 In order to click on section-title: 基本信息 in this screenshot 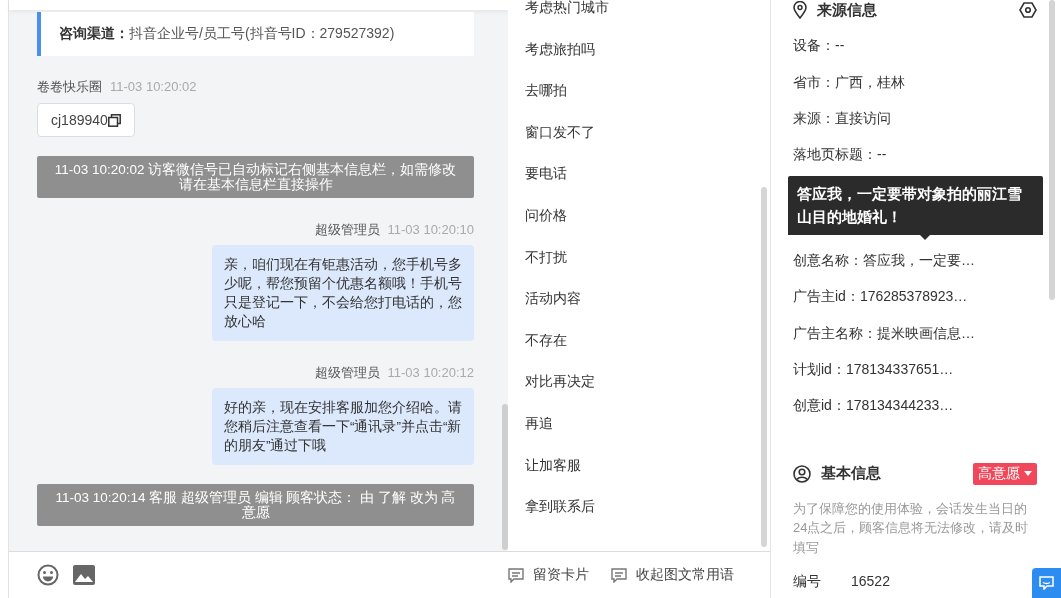, I will do `click(851, 473)`.